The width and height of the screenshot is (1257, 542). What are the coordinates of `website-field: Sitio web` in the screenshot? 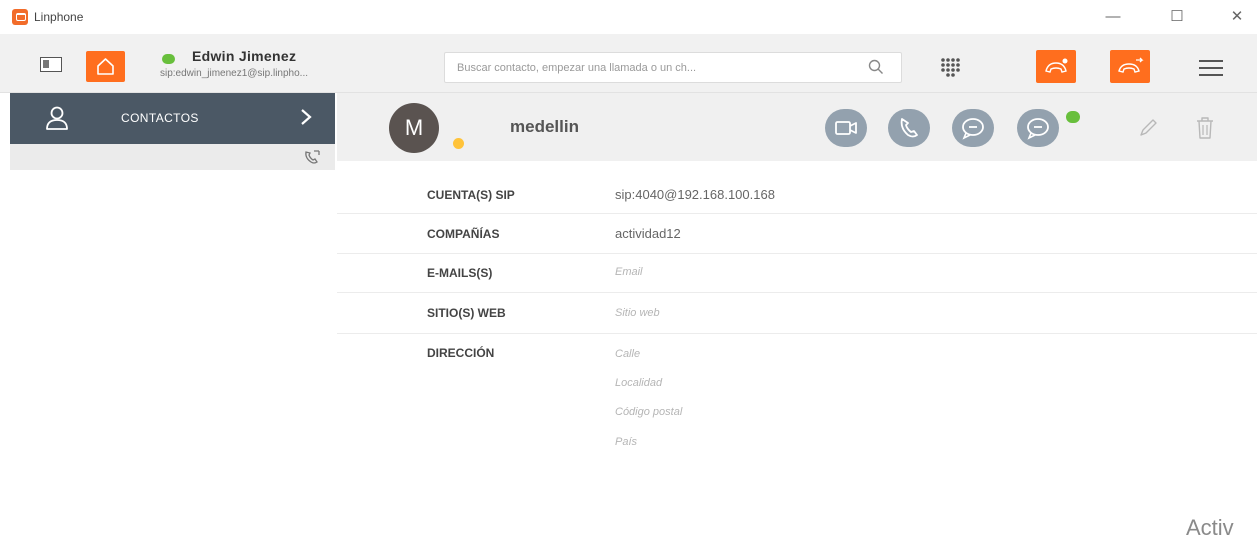 It's located at (637, 313).